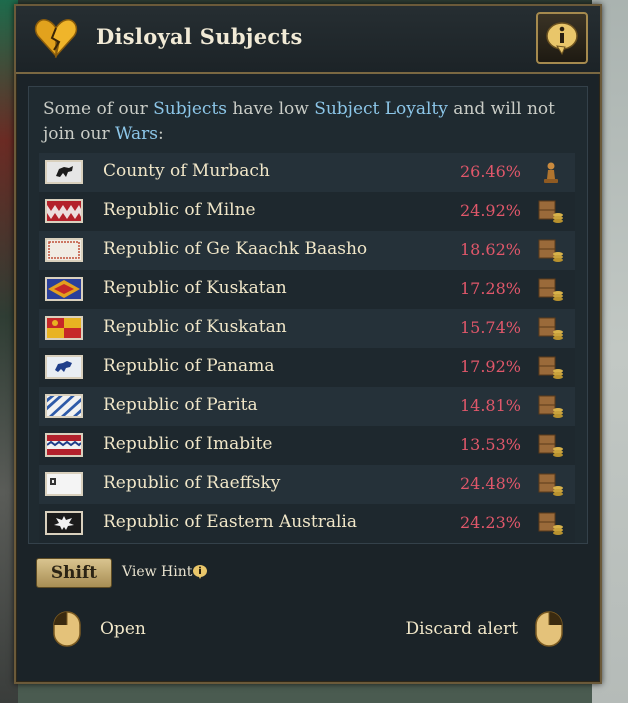  Describe the element at coordinates (188, 444) in the screenshot. I see `subject-name: Republic of Imabite` at that location.